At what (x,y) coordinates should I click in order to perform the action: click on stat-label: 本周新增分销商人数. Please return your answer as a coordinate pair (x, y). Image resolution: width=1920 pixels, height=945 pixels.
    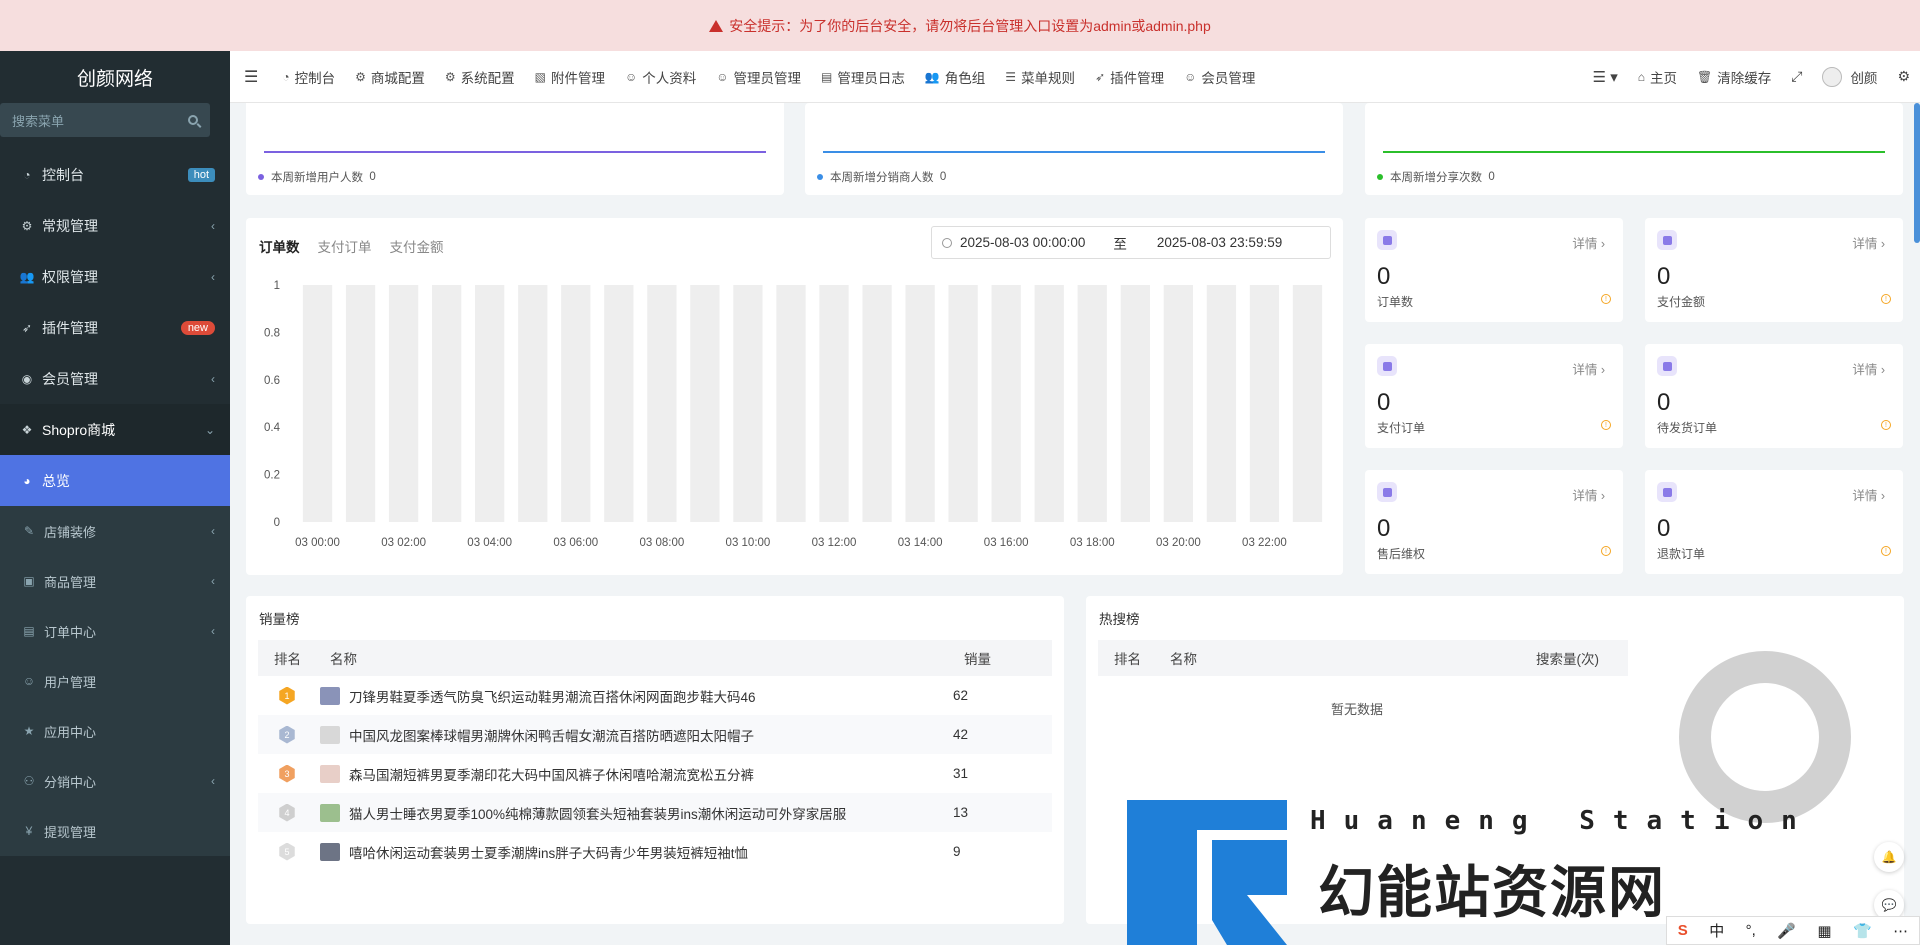
    Looking at the image, I should click on (882, 178).